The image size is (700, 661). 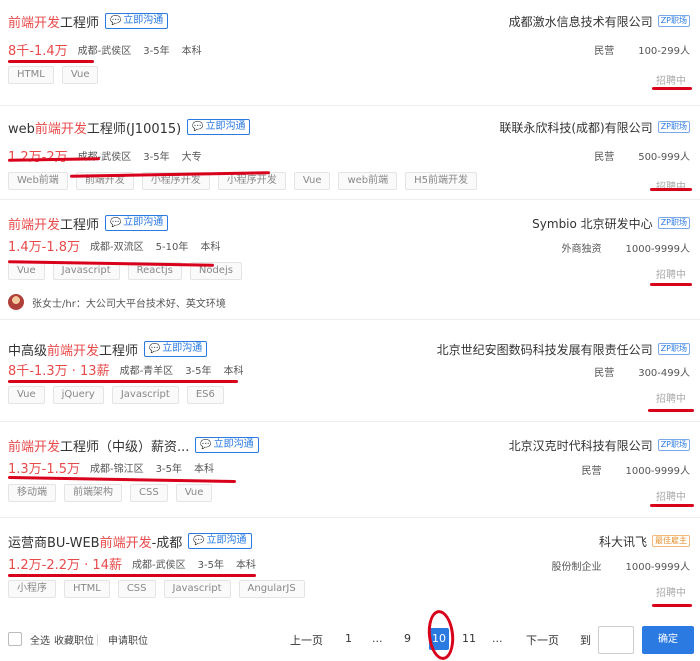 I want to click on job-tags: 移动端 前端架构 CSS Vue, so click(x=114, y=493).